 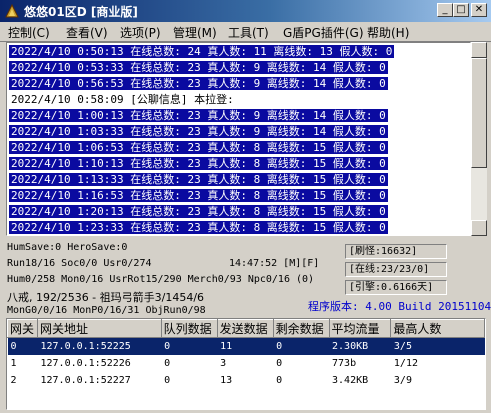 What do you see at coordinates (13, 380) in the screenshot?
I see `table-cell: 2` at bounding box center [13, 380].